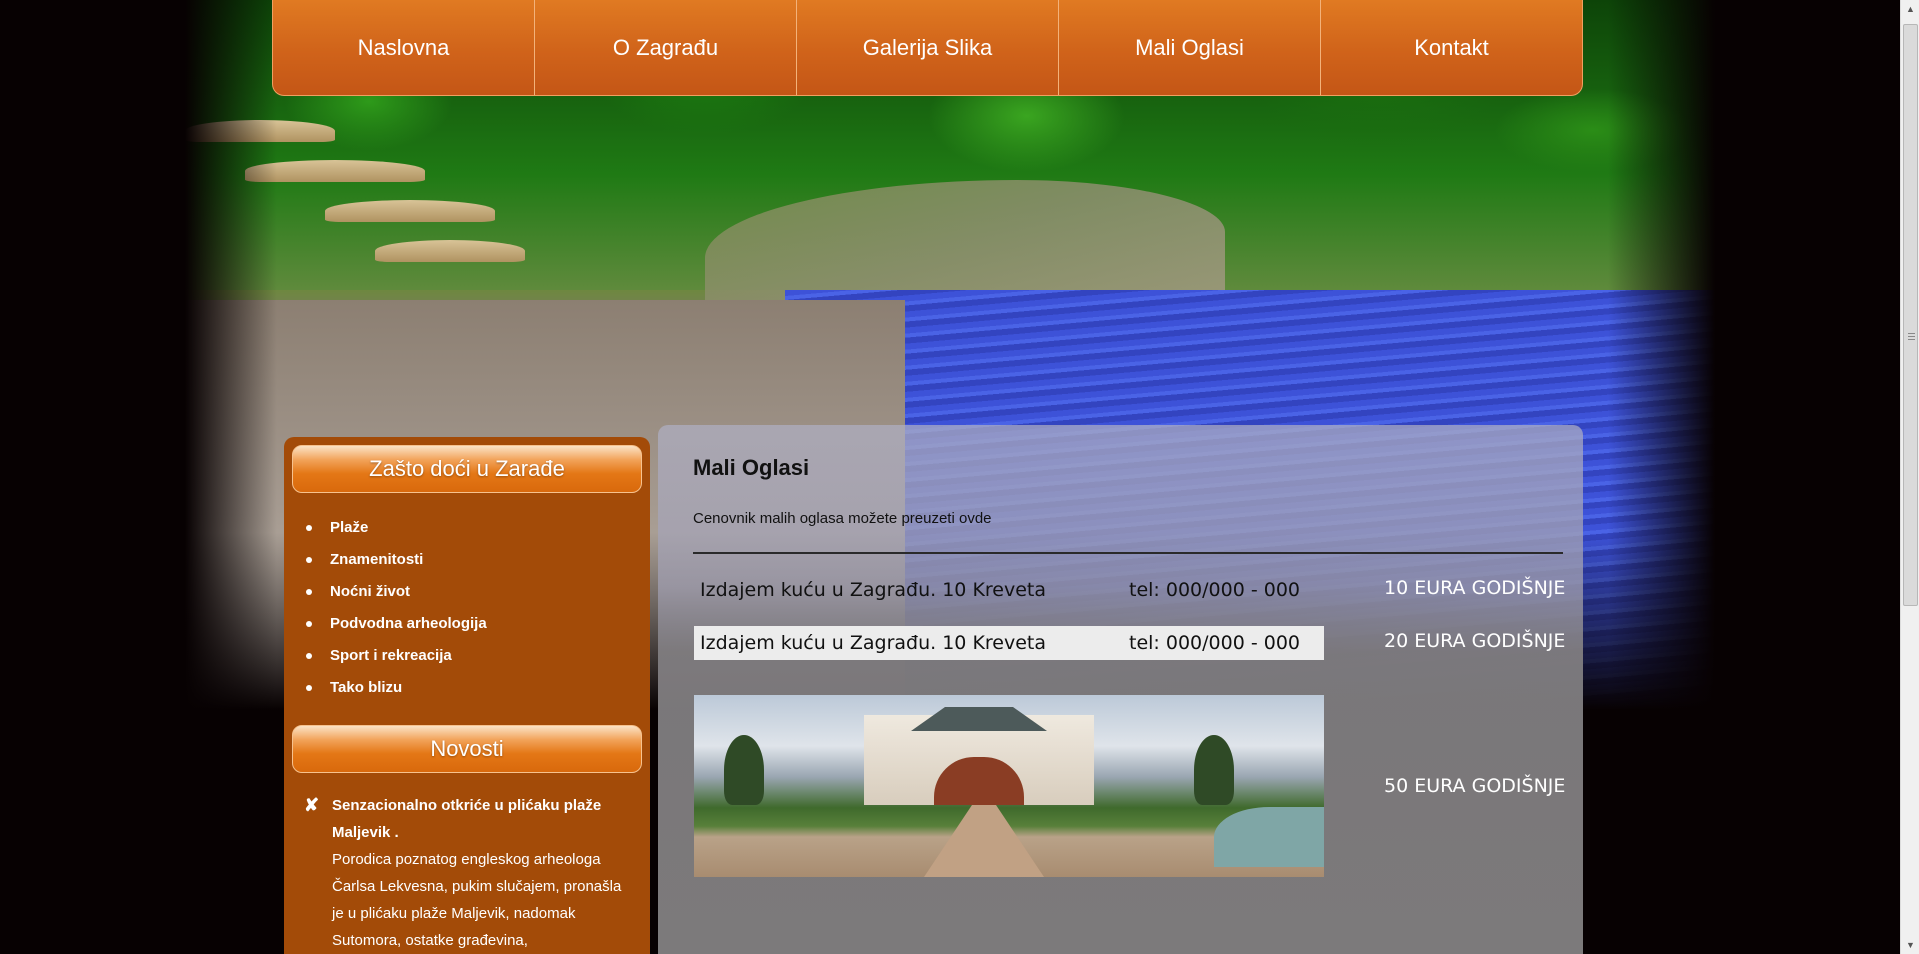  I want to click on sidebar-item-nocni-zivot: Noćni život, so click(395, 592).